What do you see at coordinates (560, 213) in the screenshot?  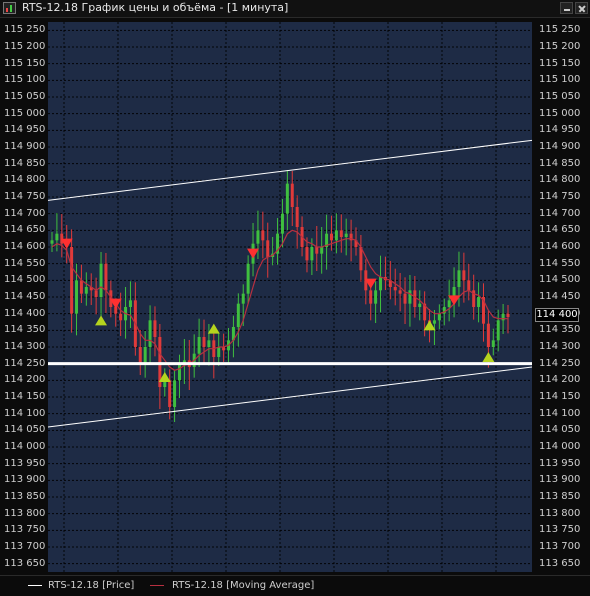 I see `right-axis-tick-label: 114 700` at bounding box center [560, 213].